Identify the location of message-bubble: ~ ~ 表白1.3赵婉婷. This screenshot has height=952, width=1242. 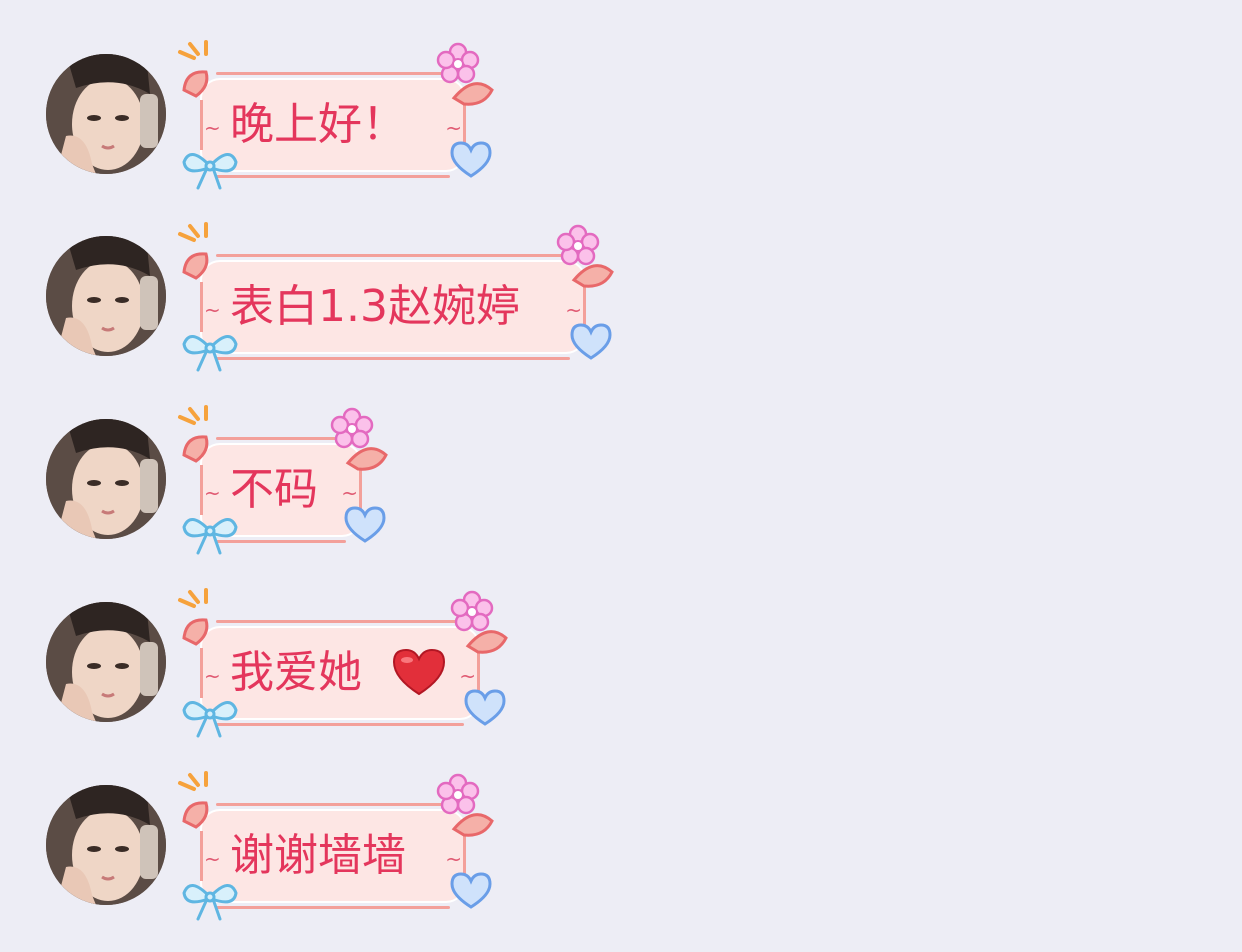
(396, 297).